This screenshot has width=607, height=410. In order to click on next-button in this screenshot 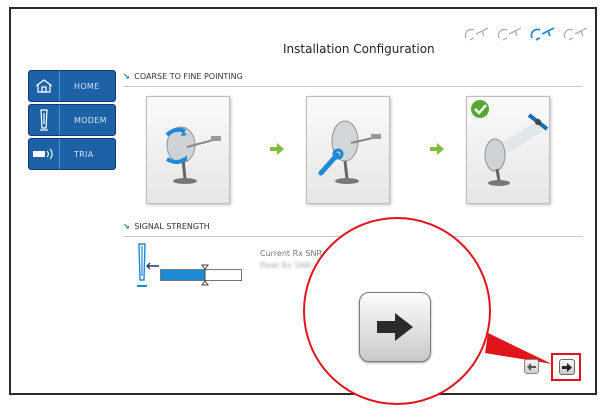, I will do `click(567, 367)`.